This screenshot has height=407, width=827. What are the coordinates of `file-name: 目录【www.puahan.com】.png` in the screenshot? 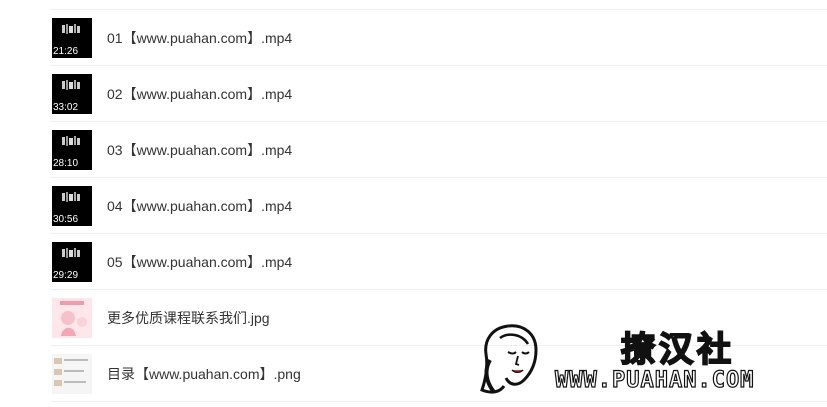 It's located at (204, 374).